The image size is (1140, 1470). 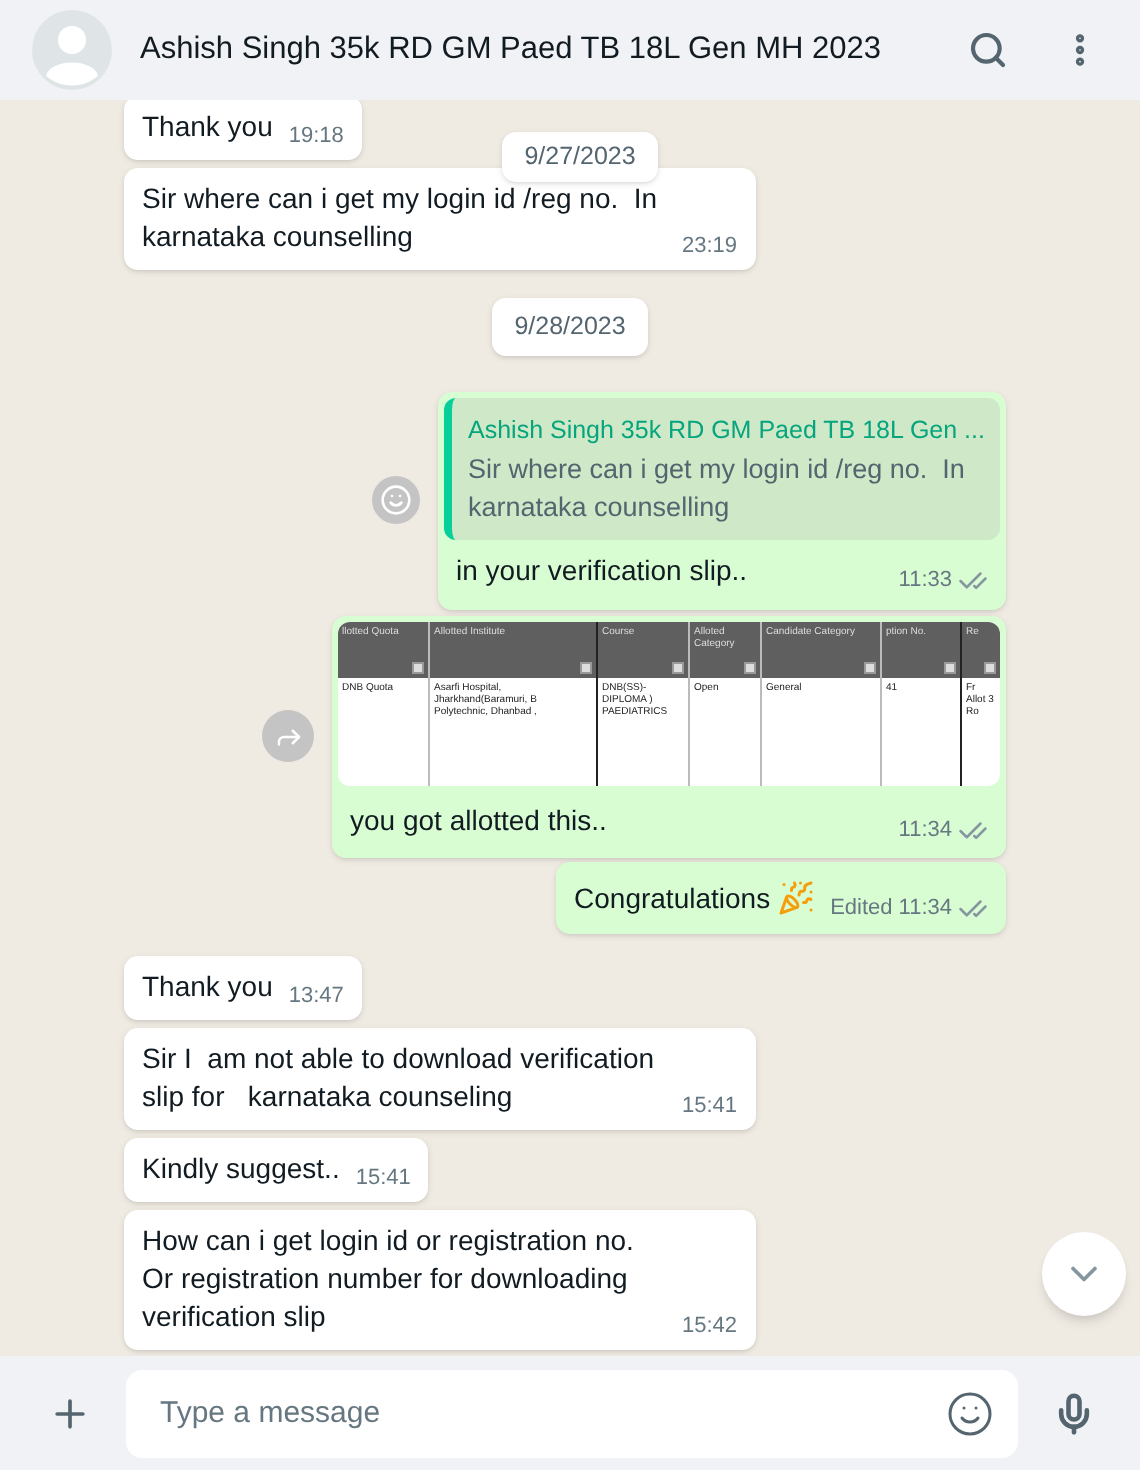 What do you see at coordinates (710, 247) in the screenshot?
I see `message-time: 23:19` at bounding box center [710, 247].